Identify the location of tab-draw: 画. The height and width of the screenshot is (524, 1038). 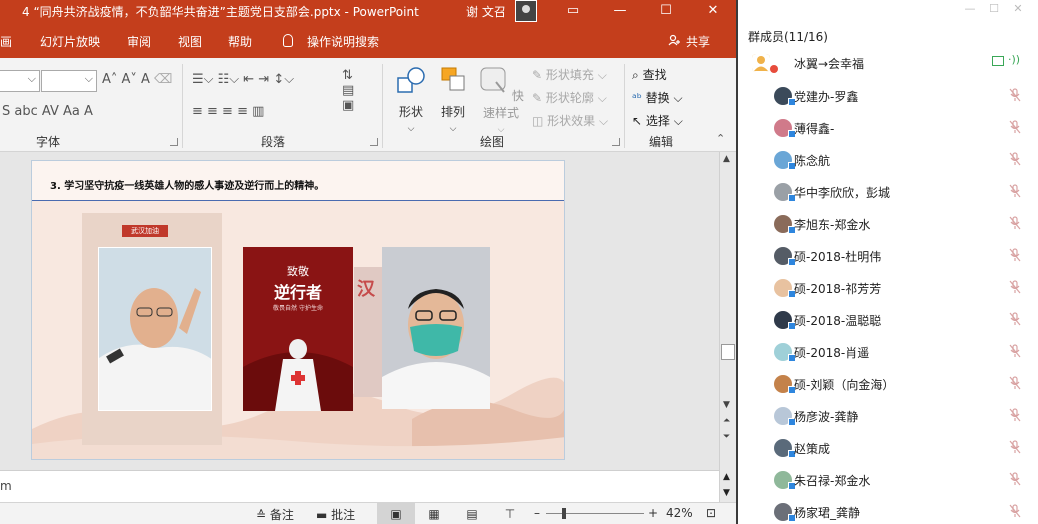
(6, 41).